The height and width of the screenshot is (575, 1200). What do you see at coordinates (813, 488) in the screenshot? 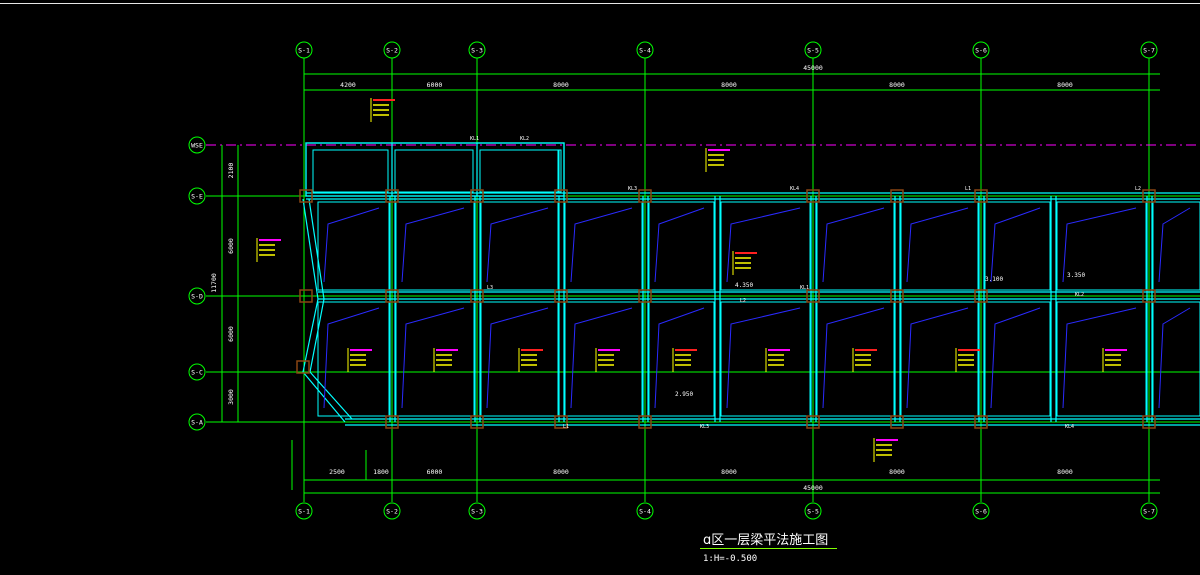
I see `dim-total-bottom: 45000` at bounding box center [813, 488].